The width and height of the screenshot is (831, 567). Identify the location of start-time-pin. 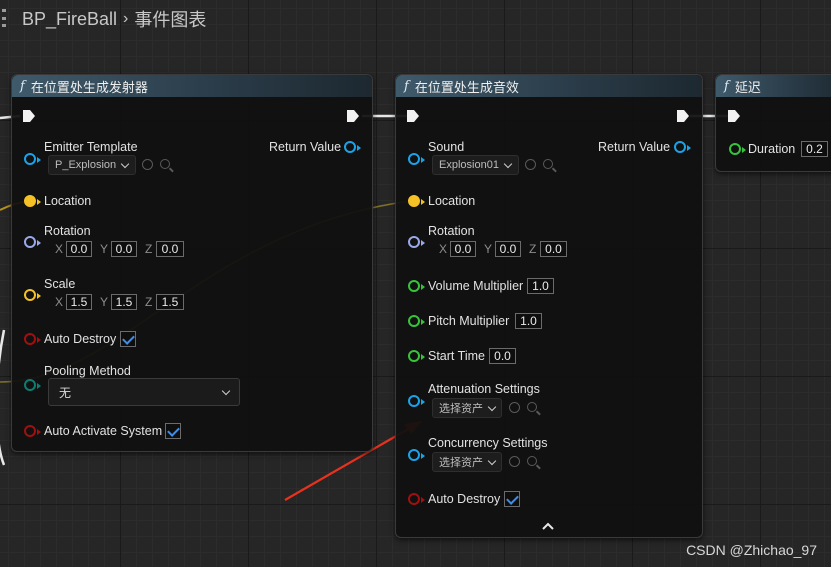
(414, 356).